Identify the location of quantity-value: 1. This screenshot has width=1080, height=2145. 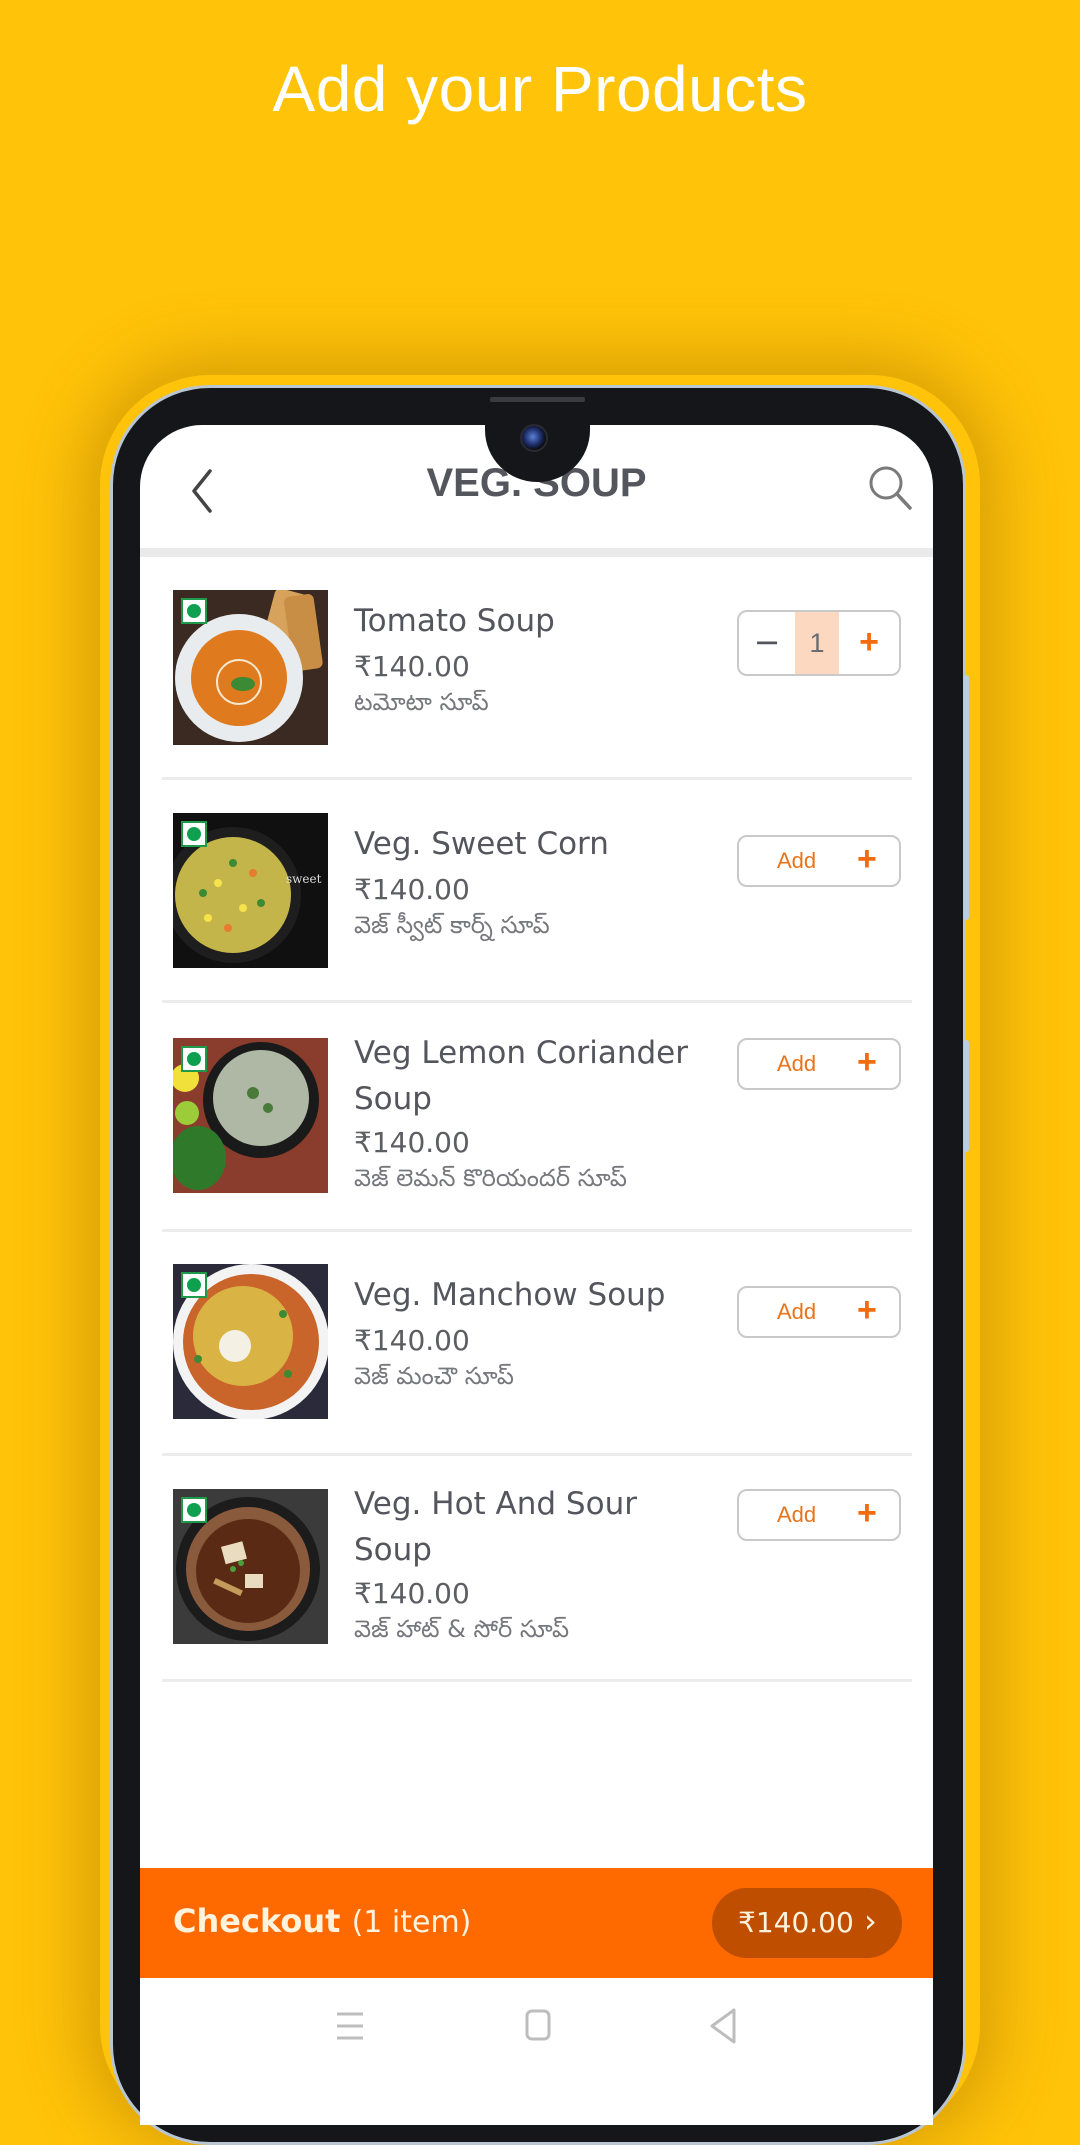
(817, 643).